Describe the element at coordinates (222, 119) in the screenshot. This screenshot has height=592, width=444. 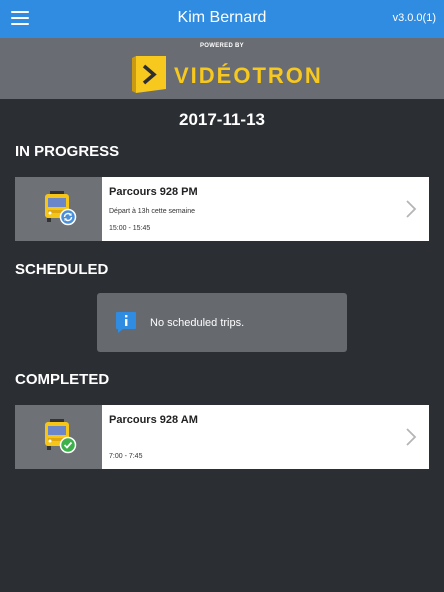
I see `current-date: 2017-11-13` at that location.